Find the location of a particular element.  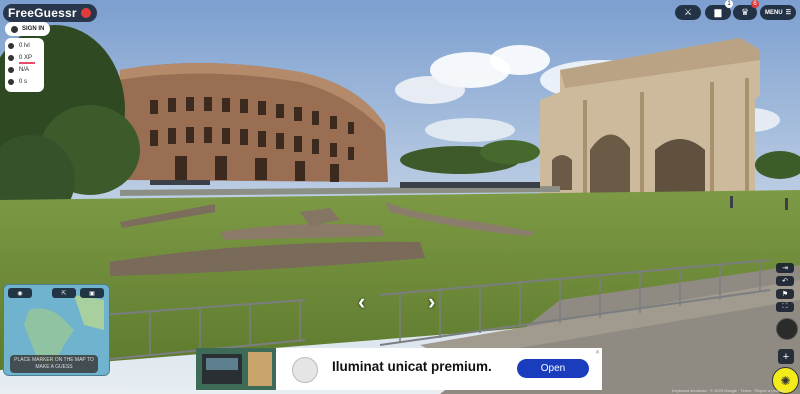

multiplayer-button: ▆ 1 is located at coordinates (719, 10).